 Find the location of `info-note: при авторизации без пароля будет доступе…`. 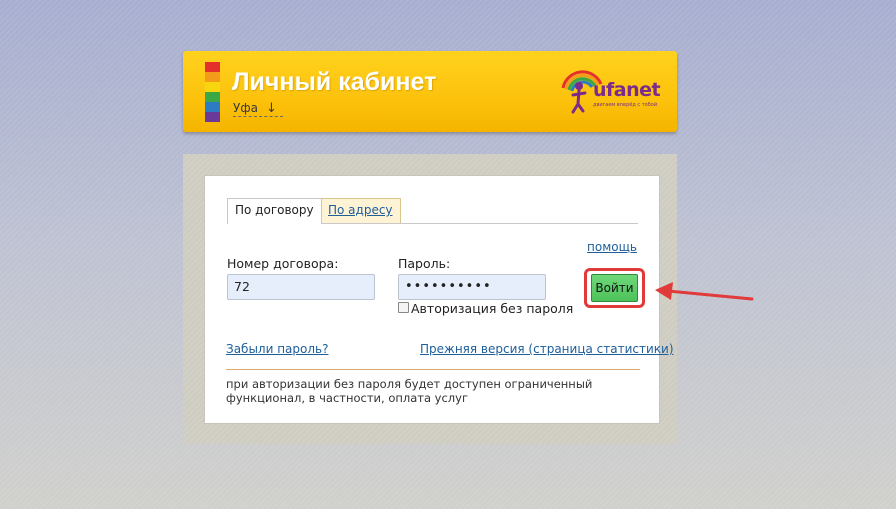

info-note: при авторизации без пароля будет доступе… is located at coordinates (409, 391).